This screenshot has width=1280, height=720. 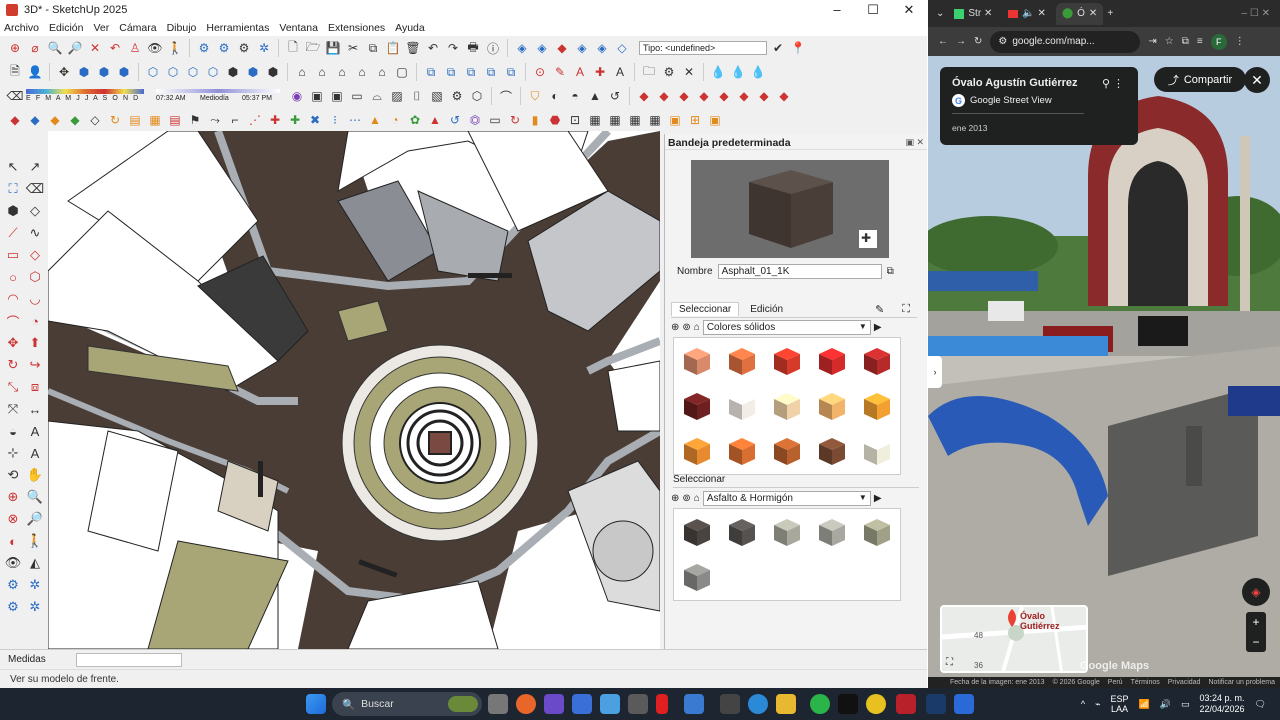 I want to click on polygon-icon: ⬡, so click(x=35, y=277).